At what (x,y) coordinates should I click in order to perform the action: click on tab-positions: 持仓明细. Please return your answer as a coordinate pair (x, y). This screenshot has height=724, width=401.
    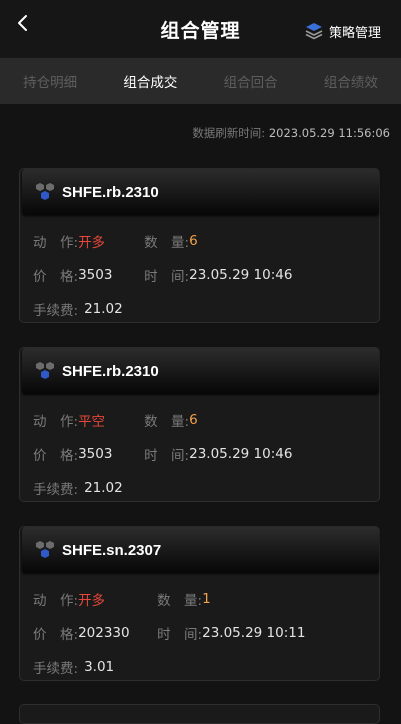
    Looking at the image, I should click on (50, 81).